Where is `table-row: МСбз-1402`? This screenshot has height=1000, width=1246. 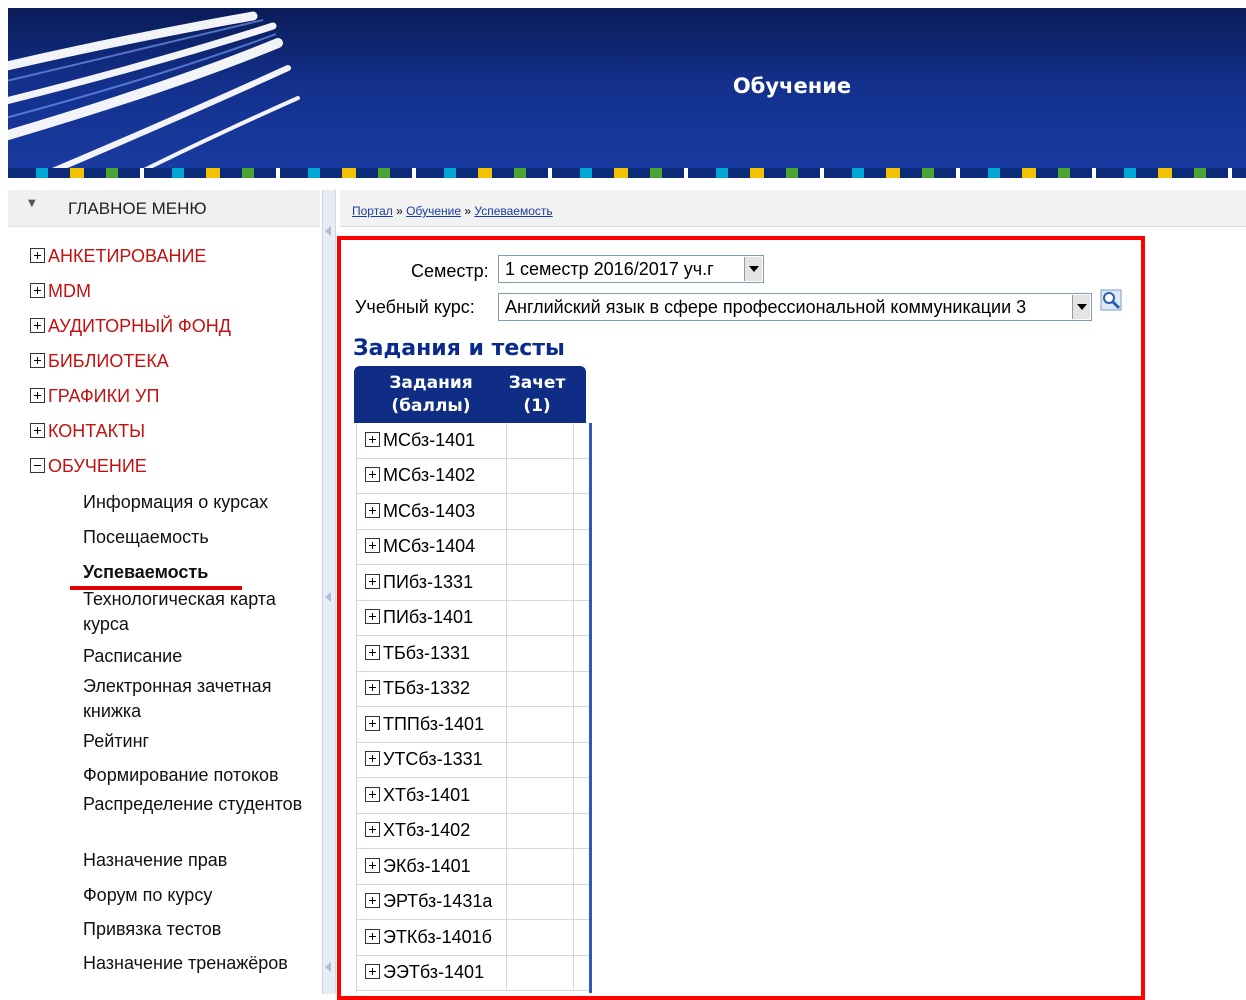
table-row: МСбз-1402 is located at coordinates (473, 476).